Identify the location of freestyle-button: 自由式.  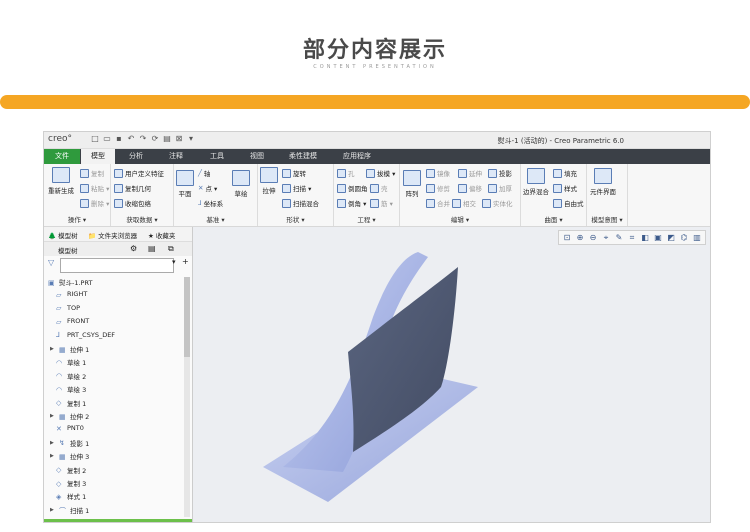
(568, 203).